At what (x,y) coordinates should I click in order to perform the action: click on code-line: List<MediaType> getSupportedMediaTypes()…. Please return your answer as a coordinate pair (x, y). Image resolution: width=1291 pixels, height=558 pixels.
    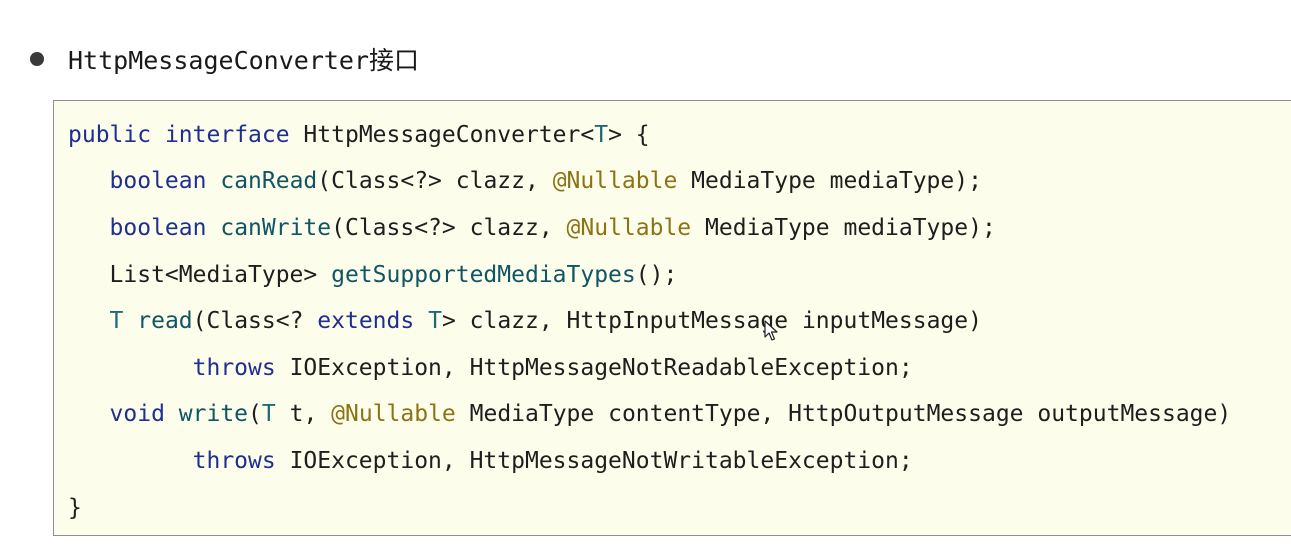
    Looking at the image, I should click on (373, 275).